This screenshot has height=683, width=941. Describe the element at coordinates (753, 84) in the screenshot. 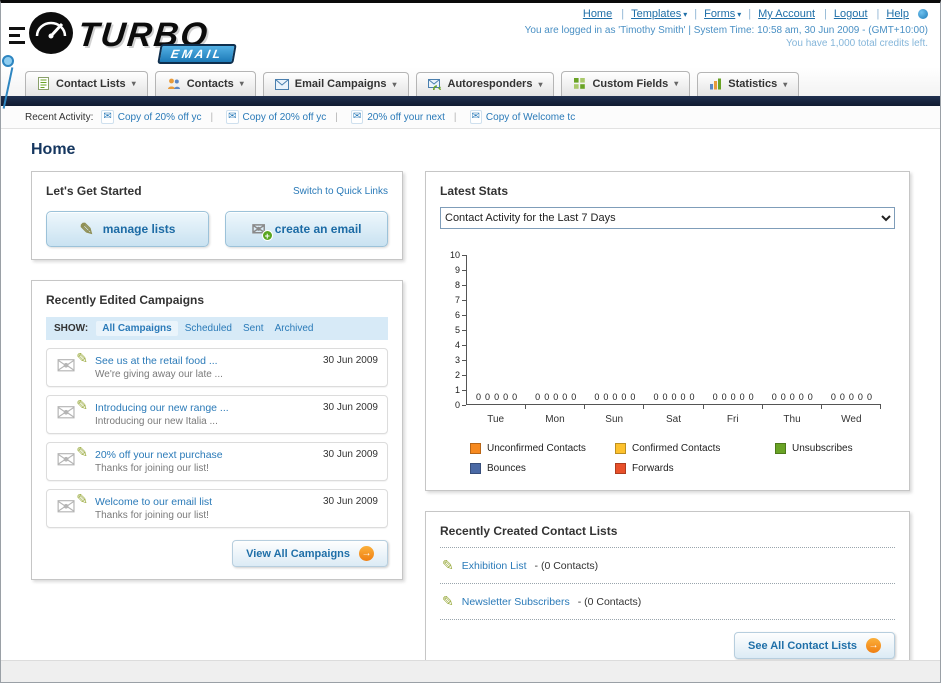

I see `tab-label: Statistics` at that location.